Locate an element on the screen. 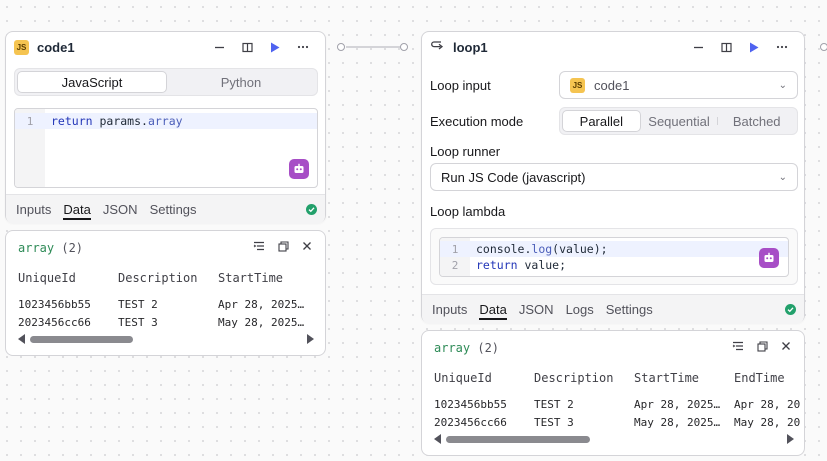 The height and width of the screenshot is (461, 827). code-node-tabs: Inputs Data JSON Settings is located at coordinates (165, 209).